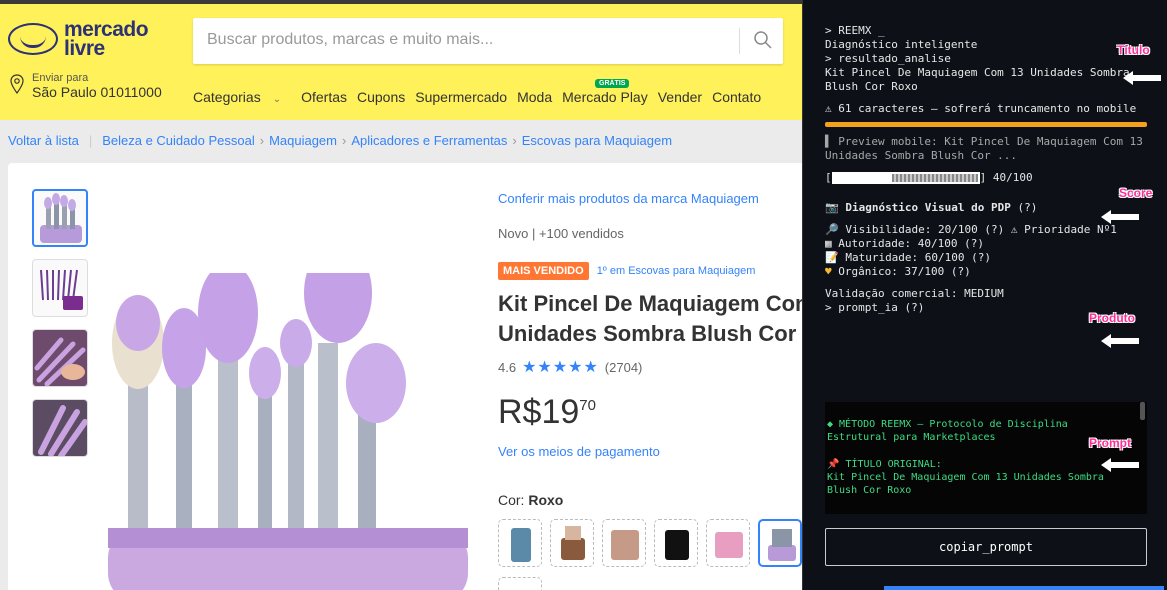  Describe the element at coordinates (534, 97) in the screenshot. I see `nav-moda: Moda` at that location.